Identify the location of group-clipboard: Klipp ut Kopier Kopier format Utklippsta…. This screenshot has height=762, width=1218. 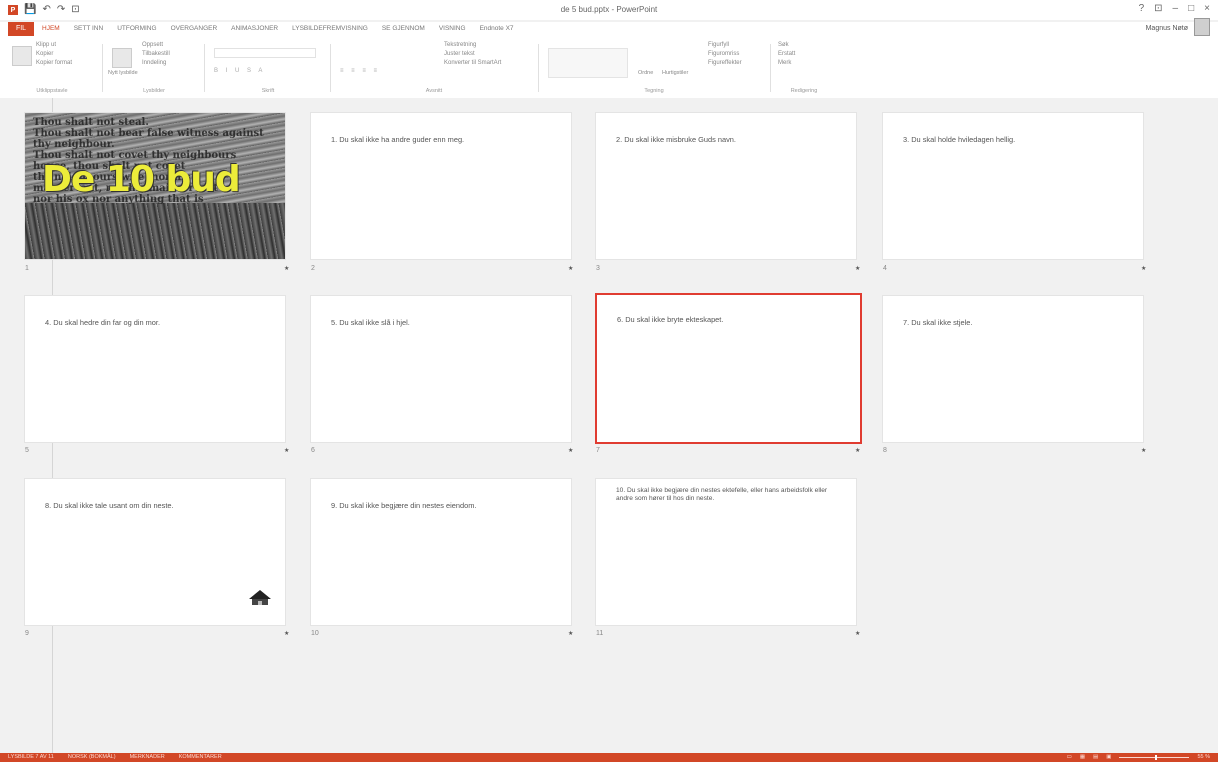
(52, 68).